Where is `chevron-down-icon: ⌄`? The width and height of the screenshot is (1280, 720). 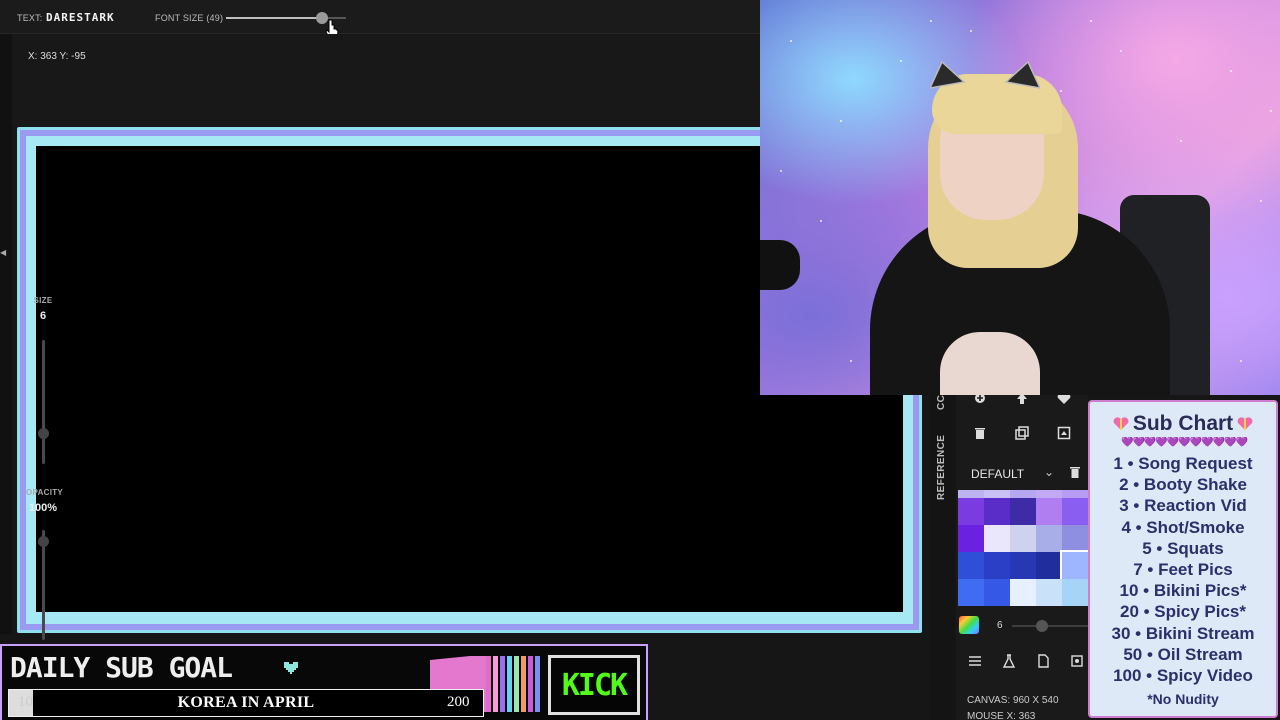
chevron-down-icon: ⌄ is located at coordinates (1049, 472).